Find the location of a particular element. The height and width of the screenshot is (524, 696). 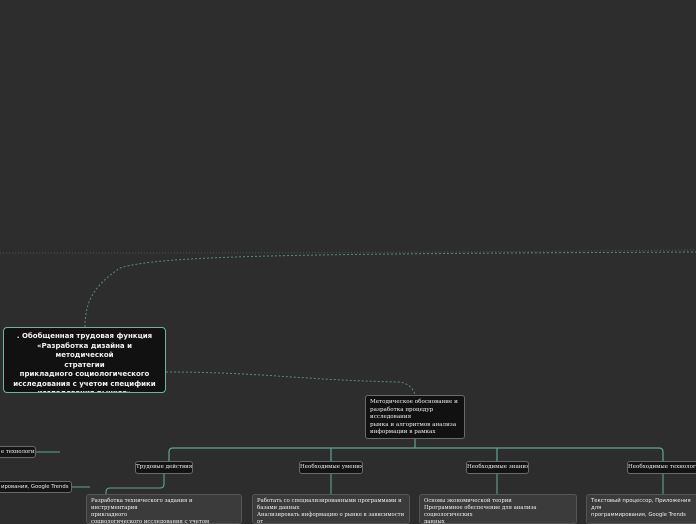

category-required-skills: Необходимые умения is located at coordinates (331, 467).